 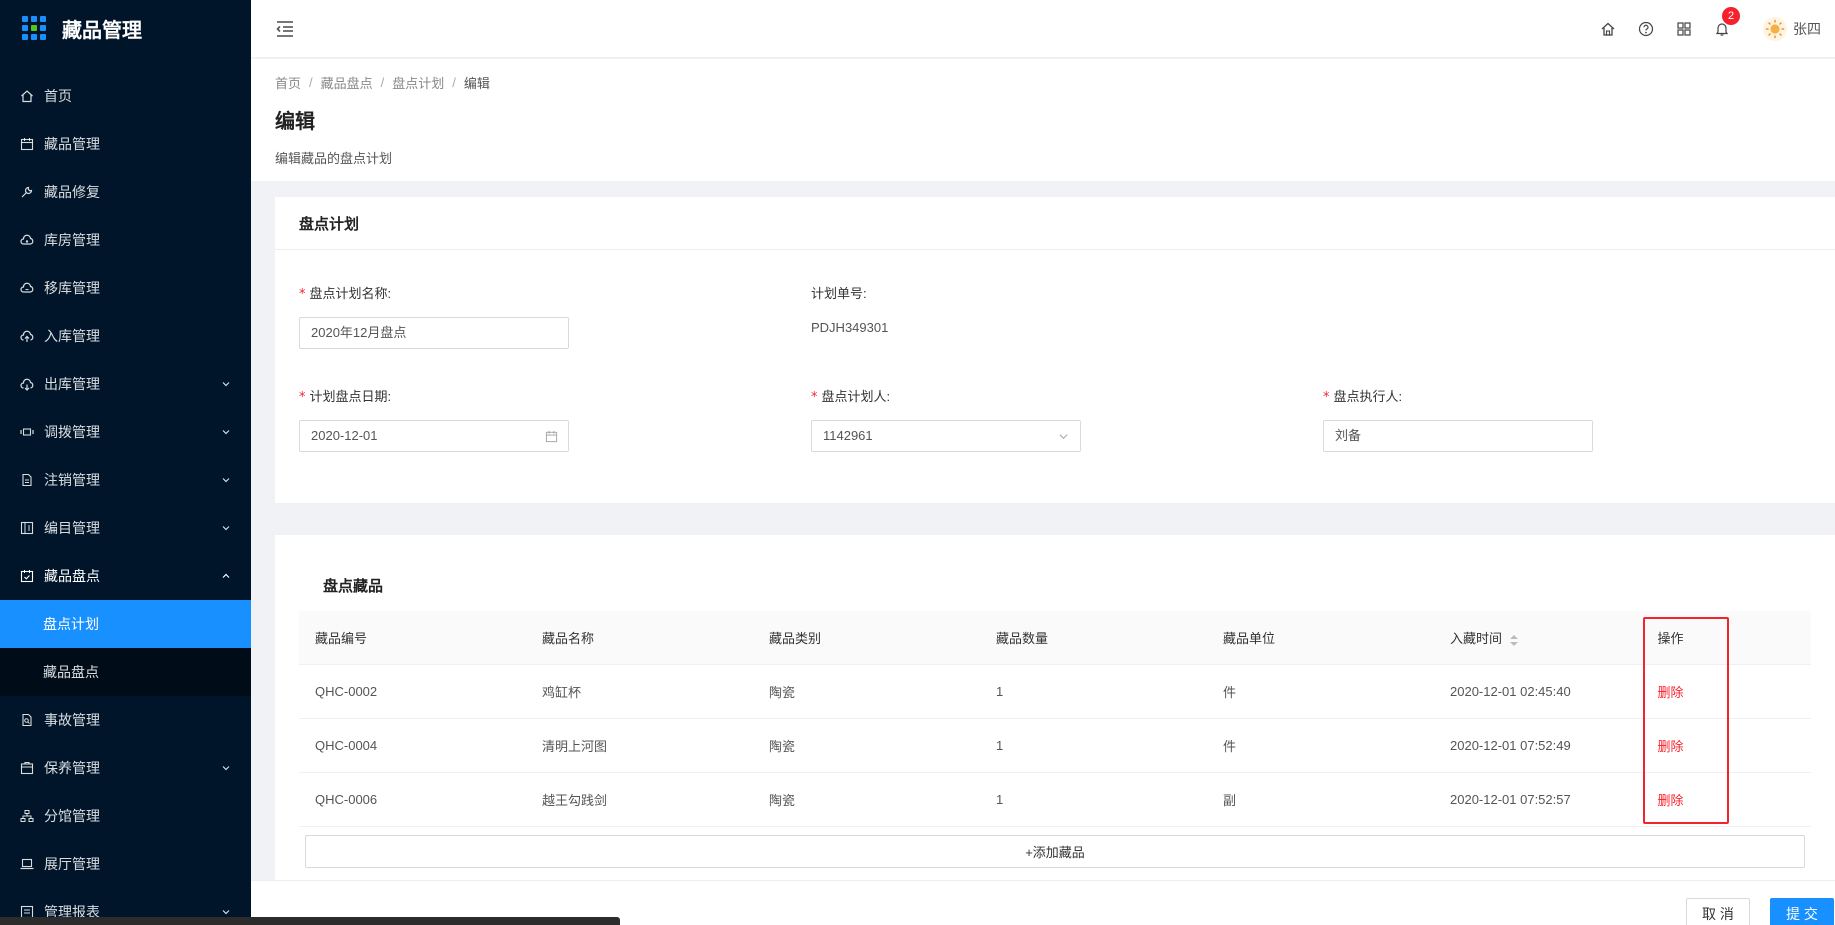 What do you see at coordinates (27, 528) in the screenshot?
I see `catalog-icon` at bounding box center [27, 528].